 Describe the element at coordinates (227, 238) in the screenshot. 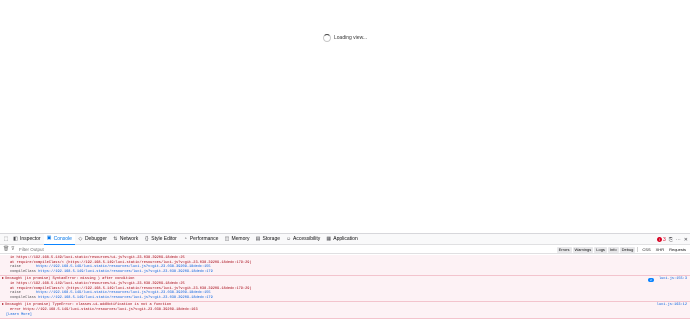

I see `memory-icon: ◫` at that location.